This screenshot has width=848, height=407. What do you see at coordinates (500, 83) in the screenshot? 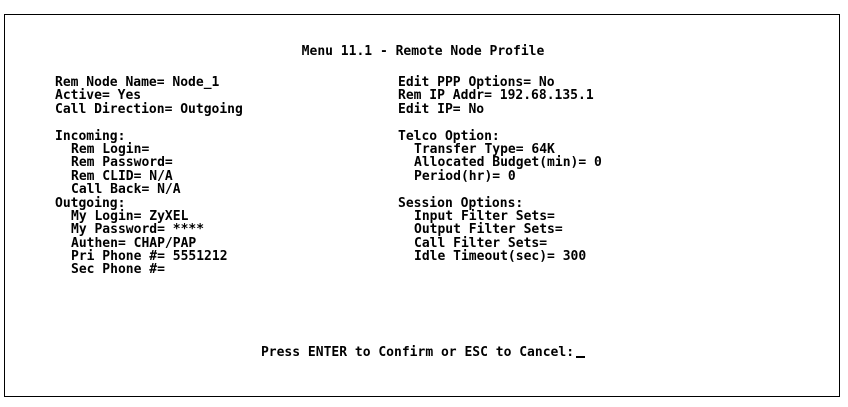
I see `edit-ppp-options-field: Edit PPP Options= No` at bounding box center [500, 83].